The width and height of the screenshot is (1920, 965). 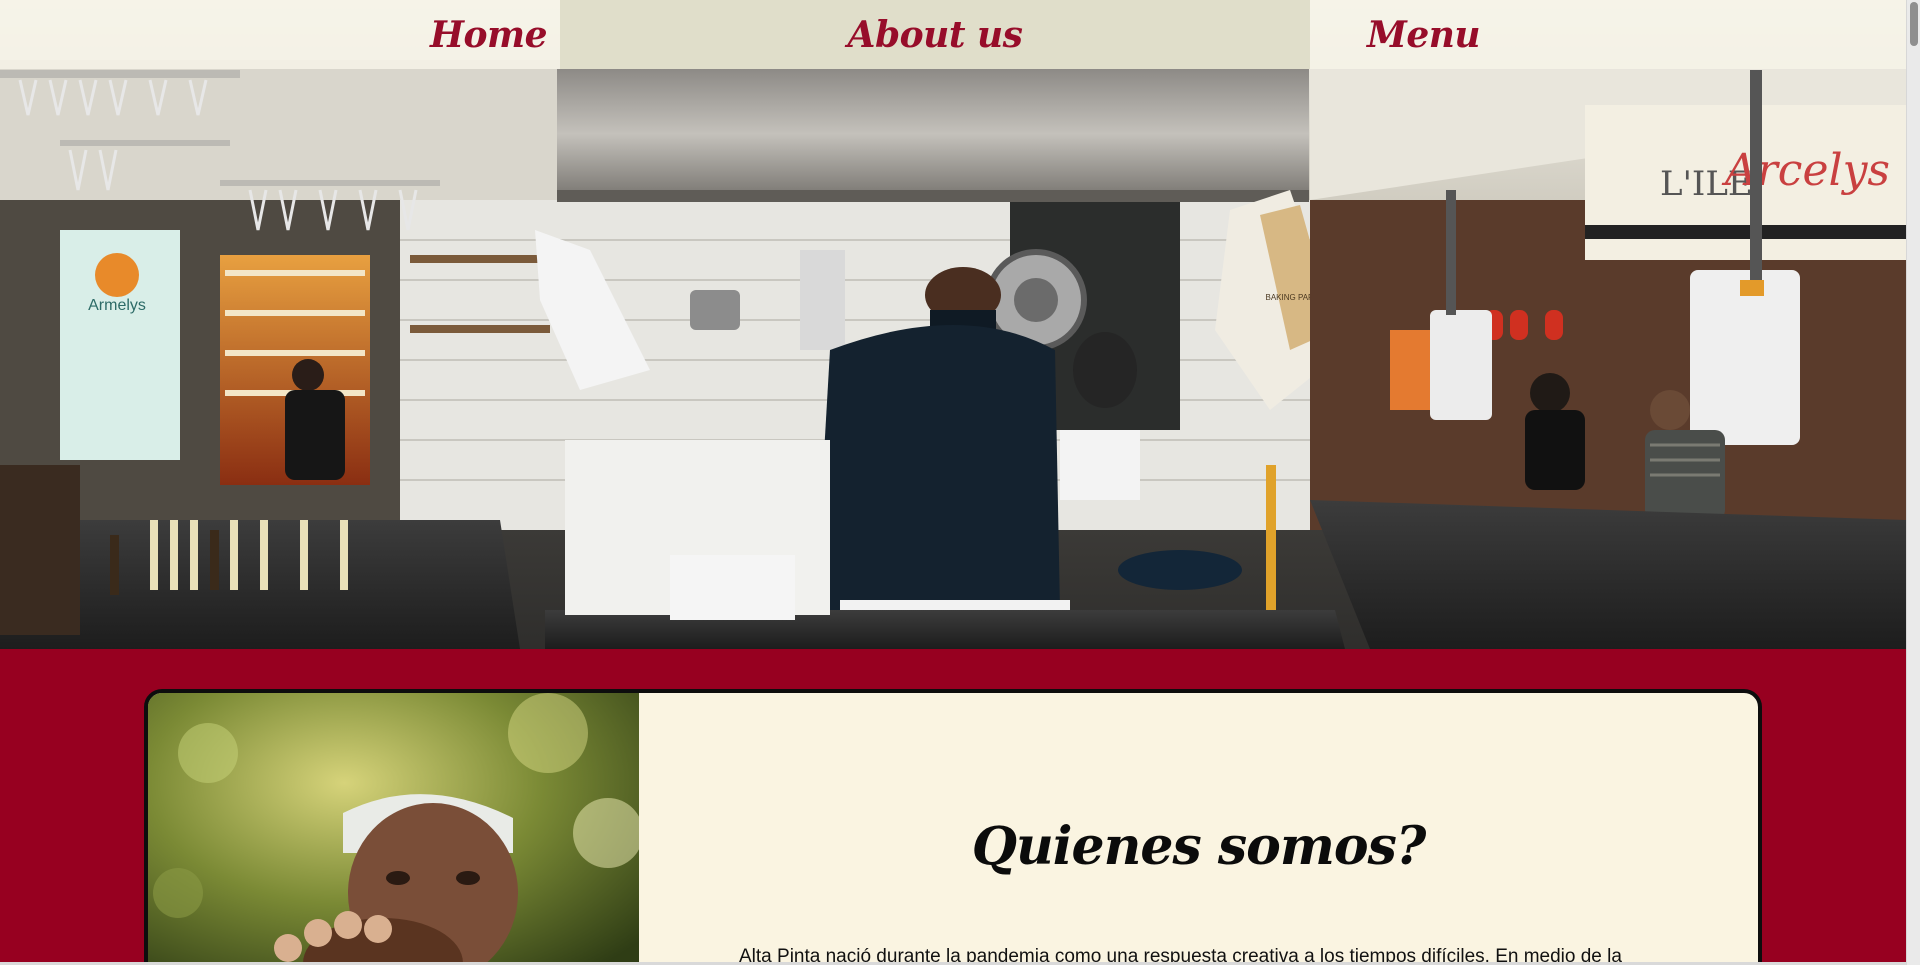 I want to click on nav-menu-link: Menu, so click(x=1608, y=34).